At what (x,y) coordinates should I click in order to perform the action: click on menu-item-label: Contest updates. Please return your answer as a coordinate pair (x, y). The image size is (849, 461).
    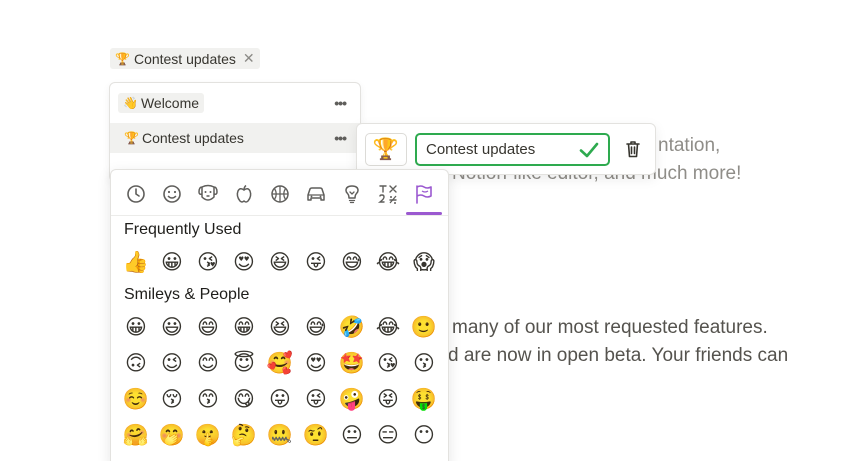
    Looking at the image, I should click on (192, 138).